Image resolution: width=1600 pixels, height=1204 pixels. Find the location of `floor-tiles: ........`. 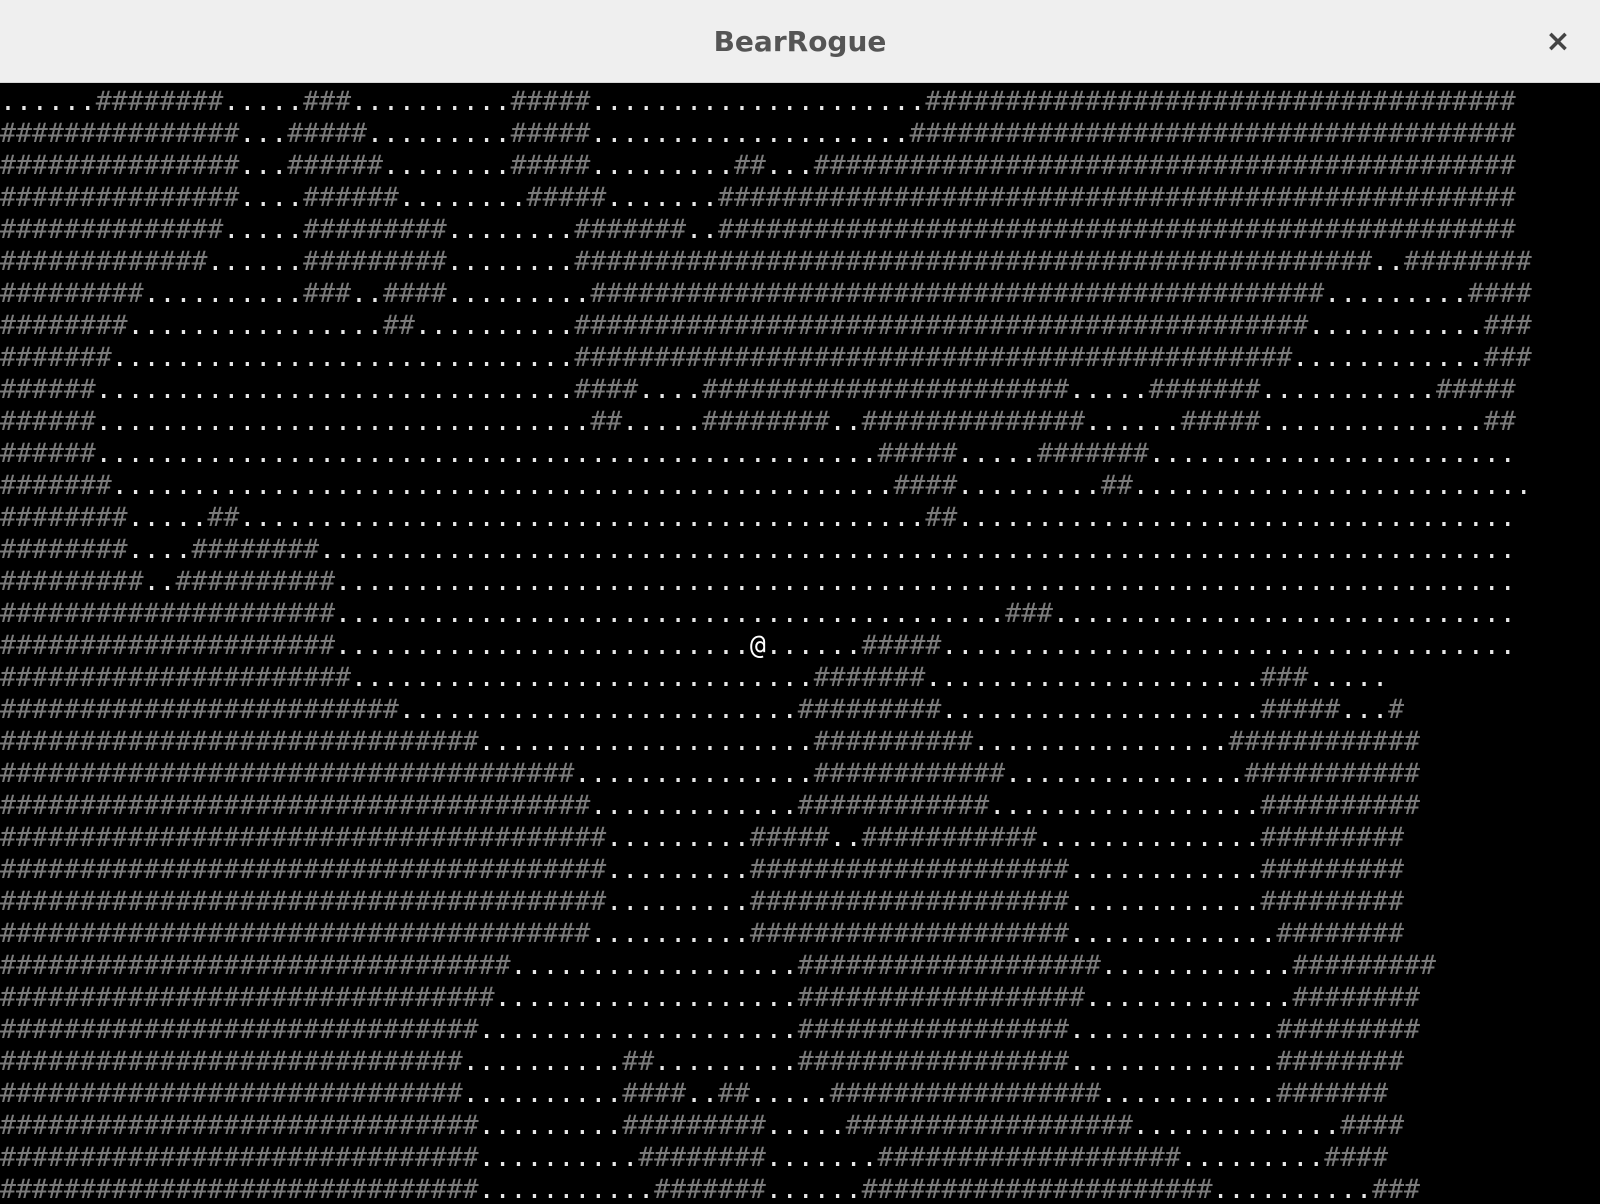

floor-tiles: ........ is located at coordinates (510, 261).